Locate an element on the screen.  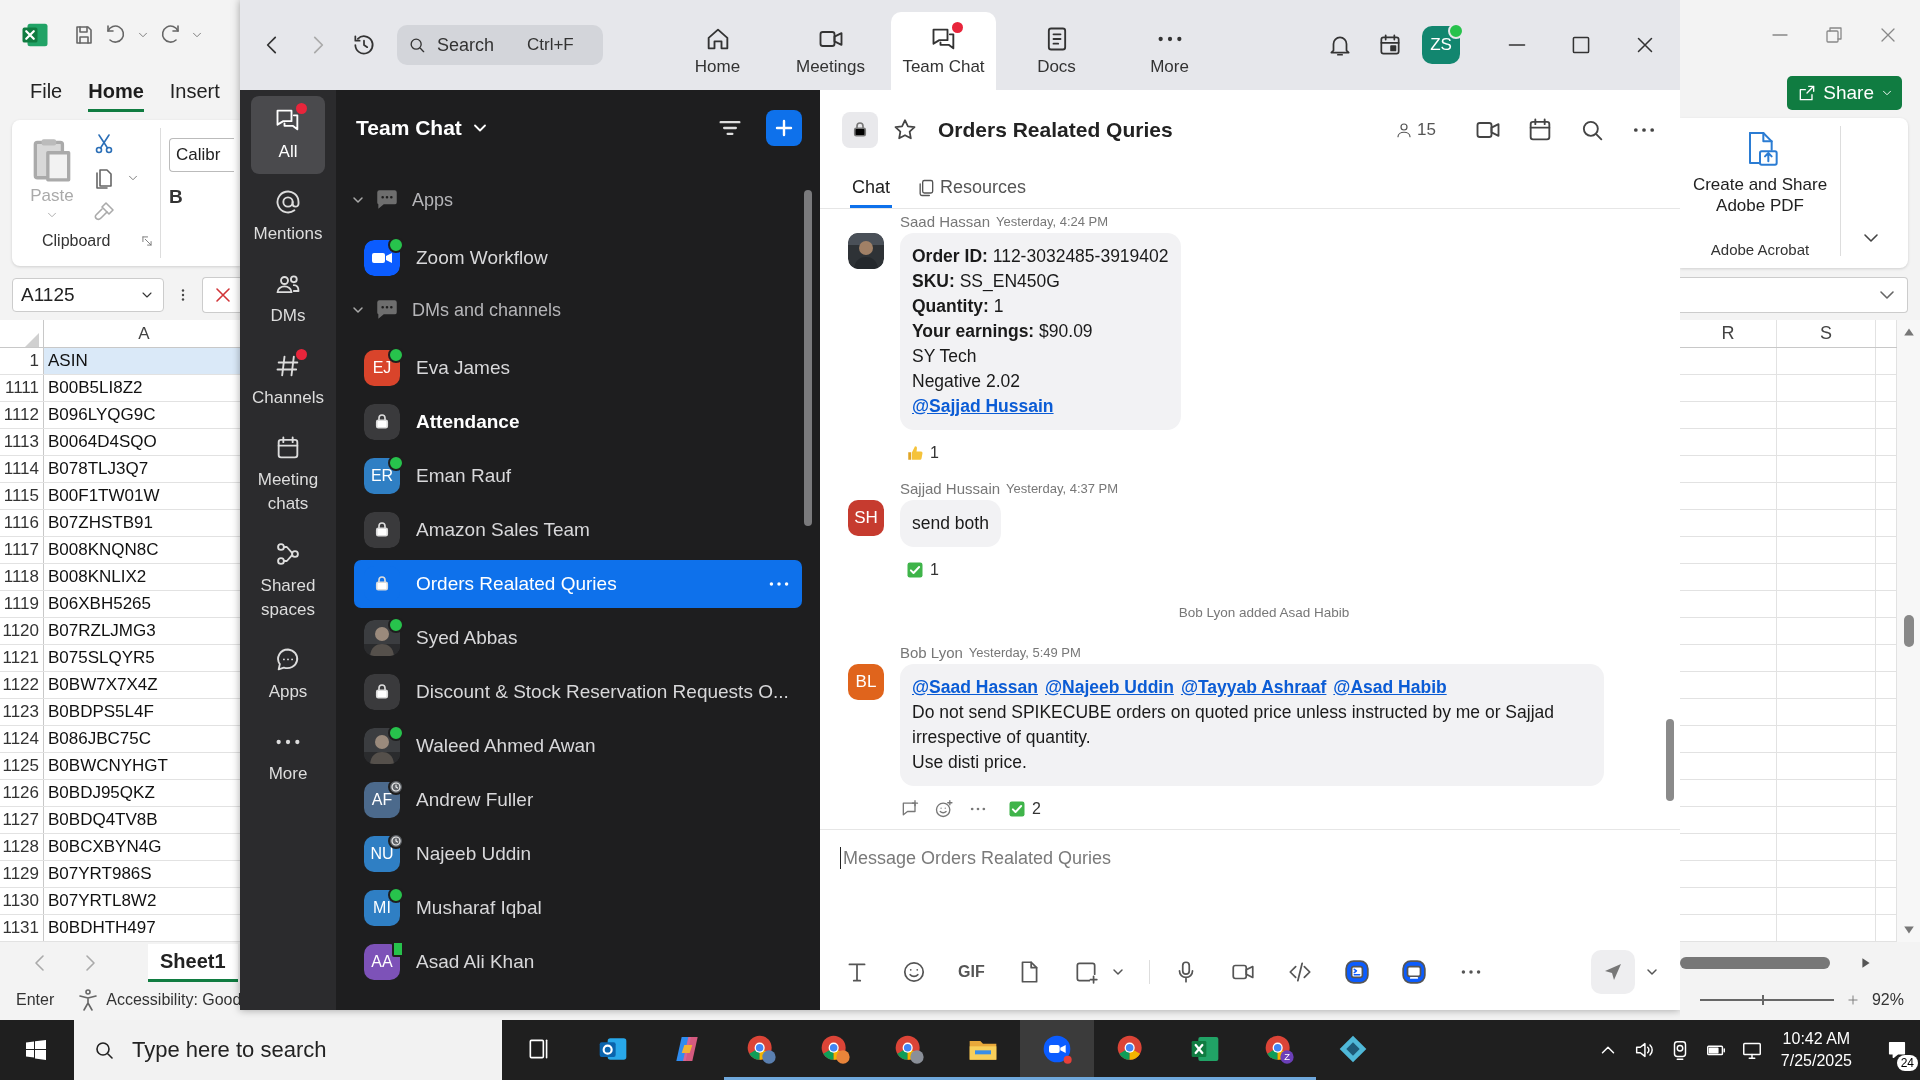
chat-list-item: AF Andrew Fuller is located at coordinates (578, 800).